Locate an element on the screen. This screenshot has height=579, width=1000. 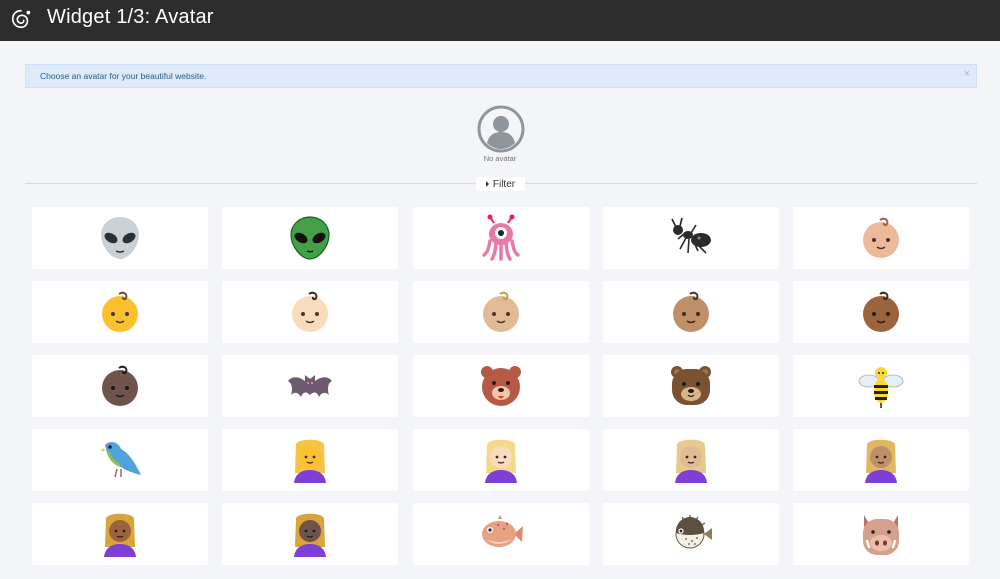
baby-light-icon is located at coordinates (310, 311).